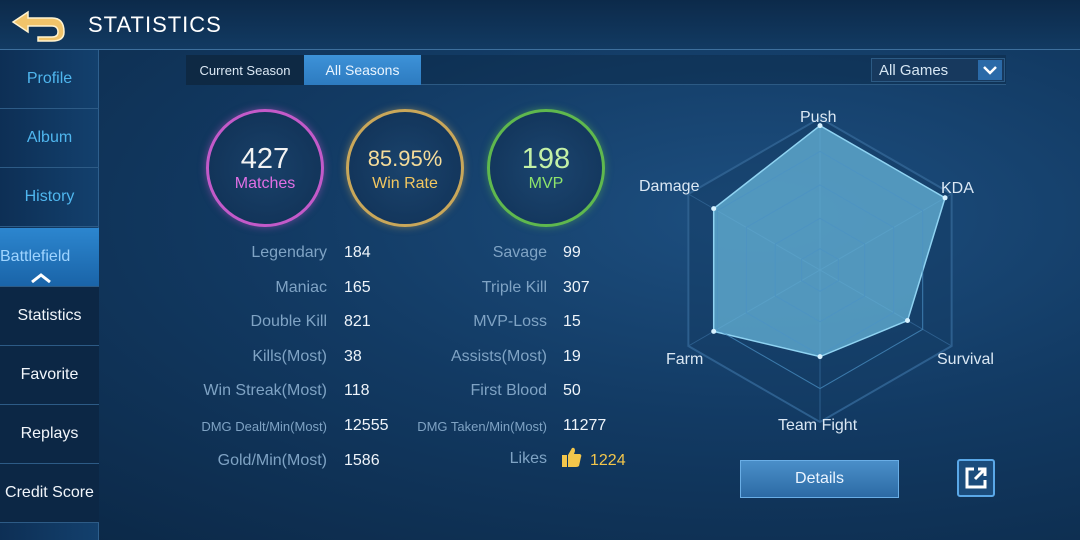 This screenshot has width=1080, height=540. I want to click on mvp-ring: 198 MVP, so click(546, 168).